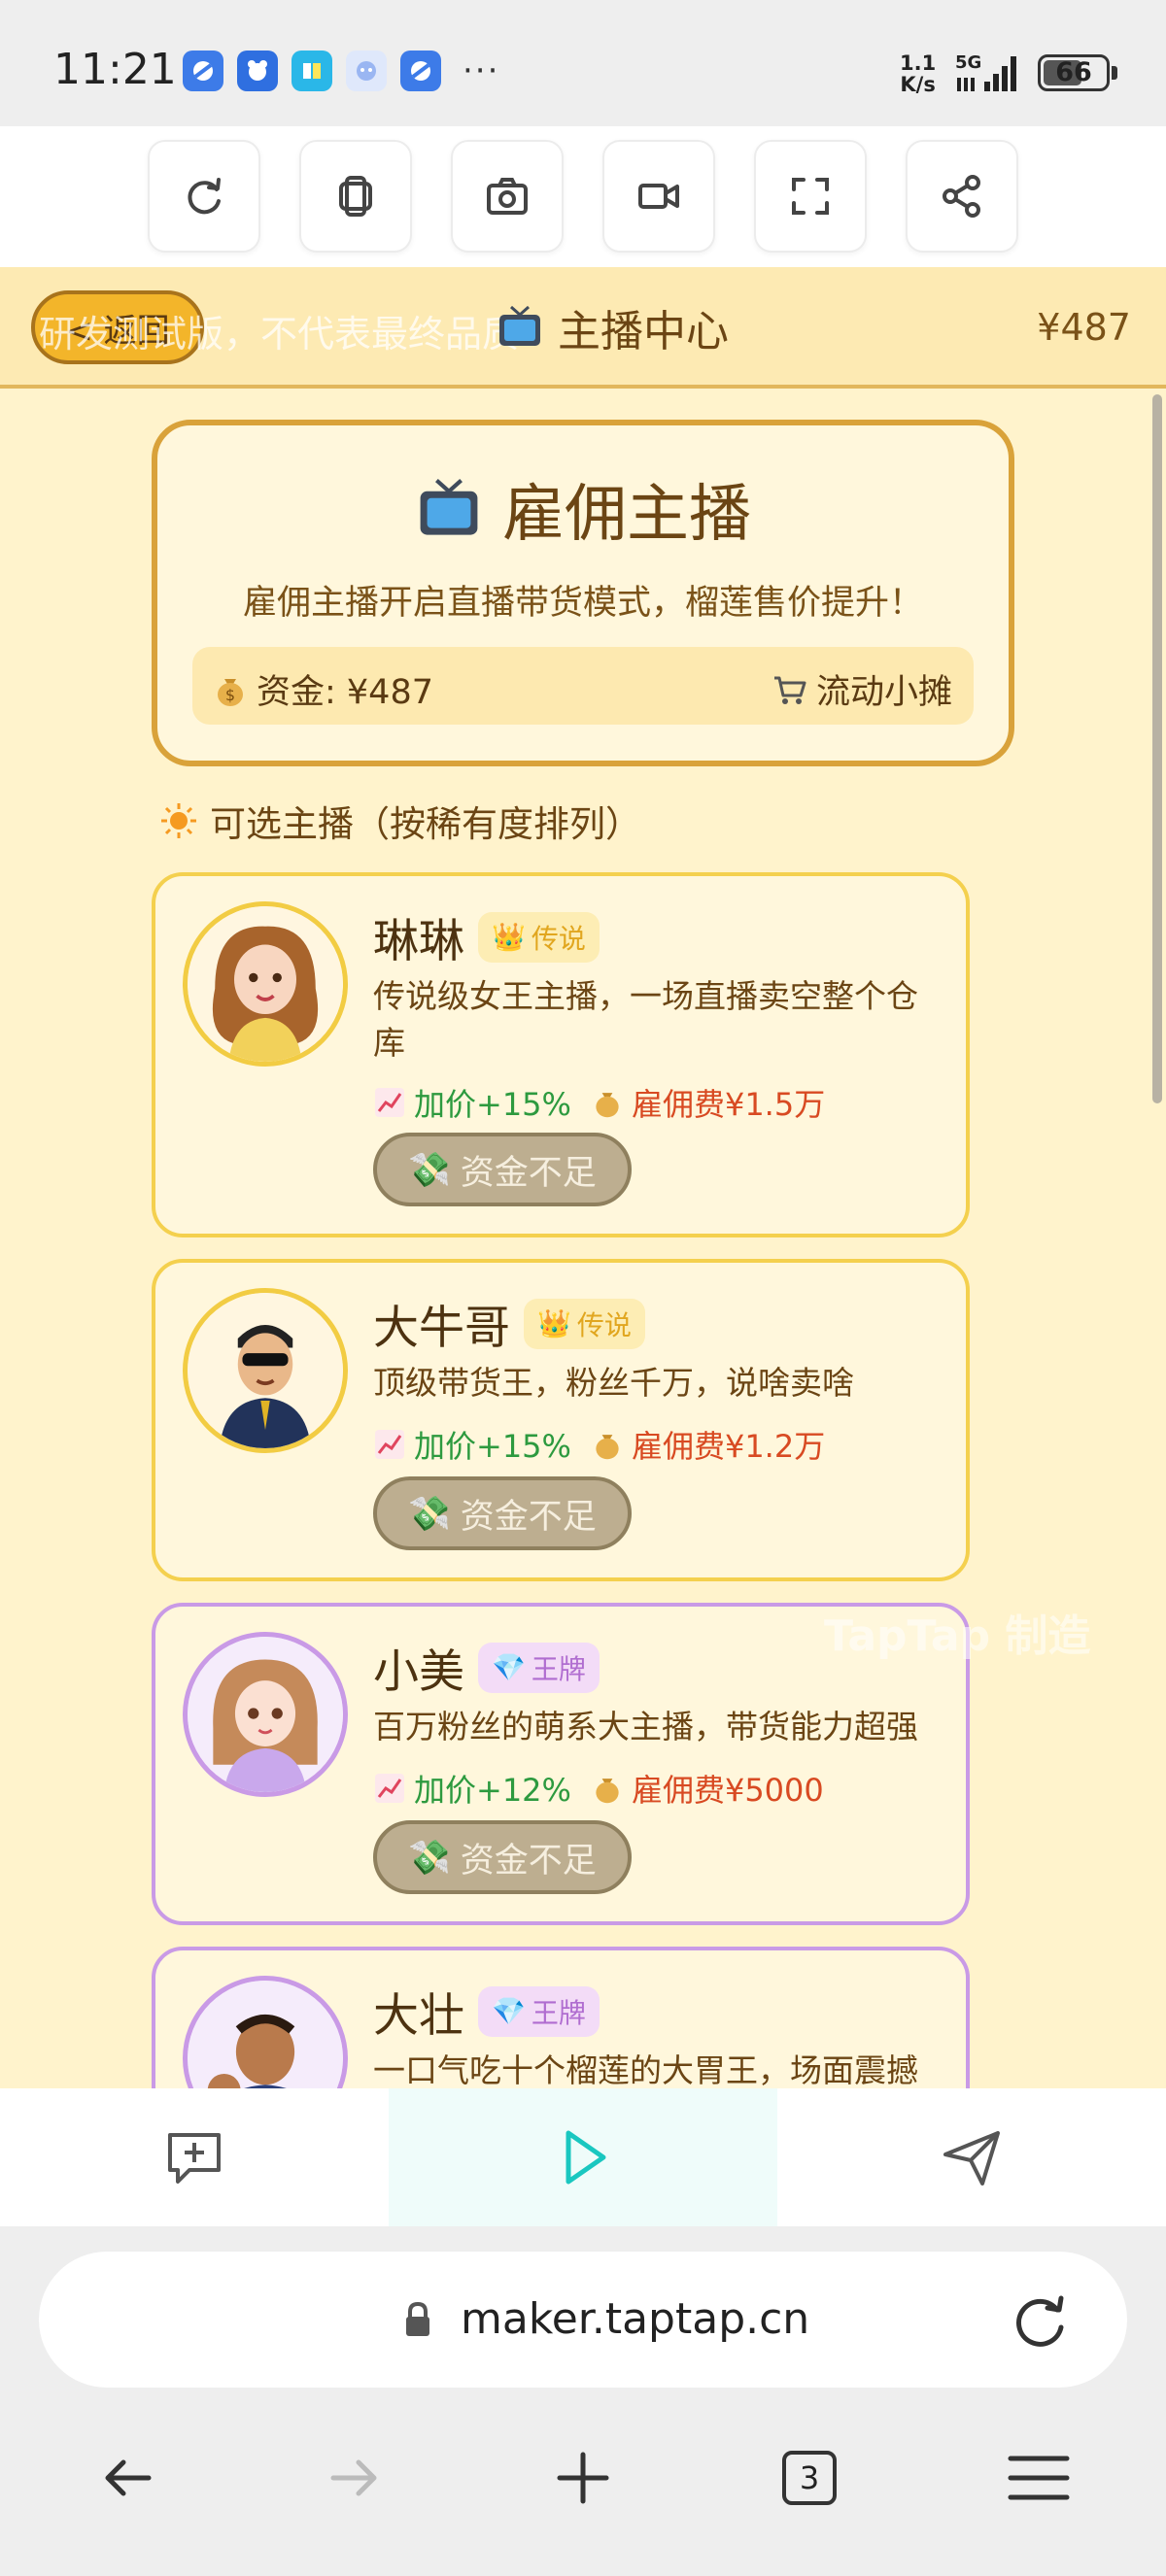 Image resolution: width=1166 pixels, height=2576 pixels. I want to click on copy-icon, so click(355, 196).